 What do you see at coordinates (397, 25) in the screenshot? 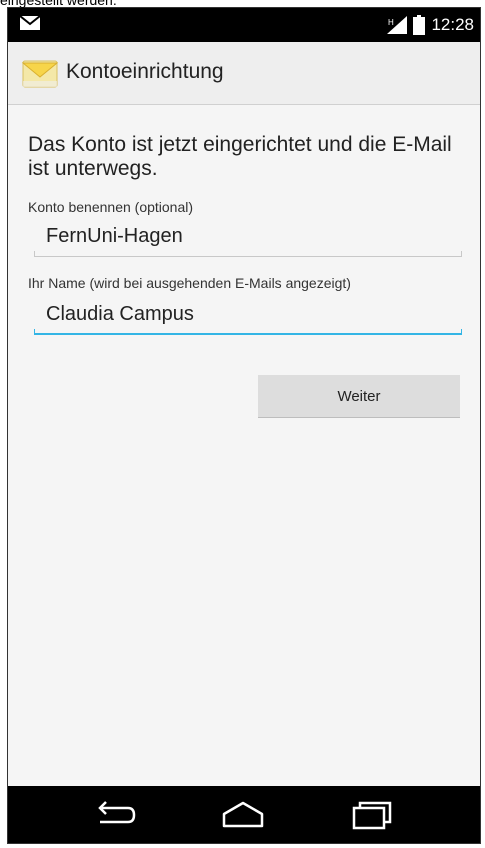
I see `signal-icon: H` at bounding box center [397, 25].